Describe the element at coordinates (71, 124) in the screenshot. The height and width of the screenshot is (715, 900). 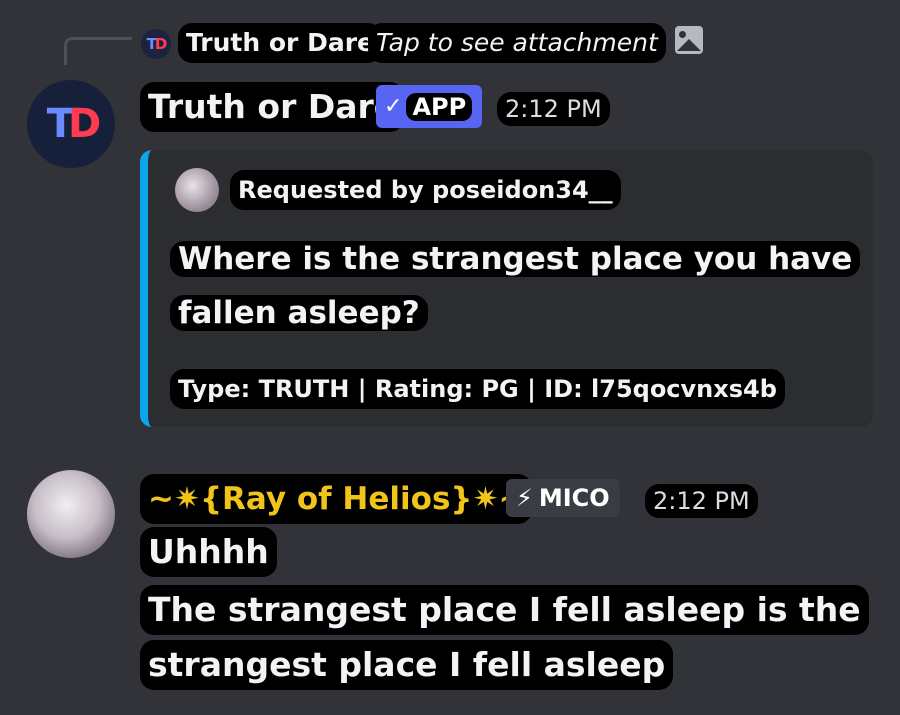
I see `avatar: TD` at that location.